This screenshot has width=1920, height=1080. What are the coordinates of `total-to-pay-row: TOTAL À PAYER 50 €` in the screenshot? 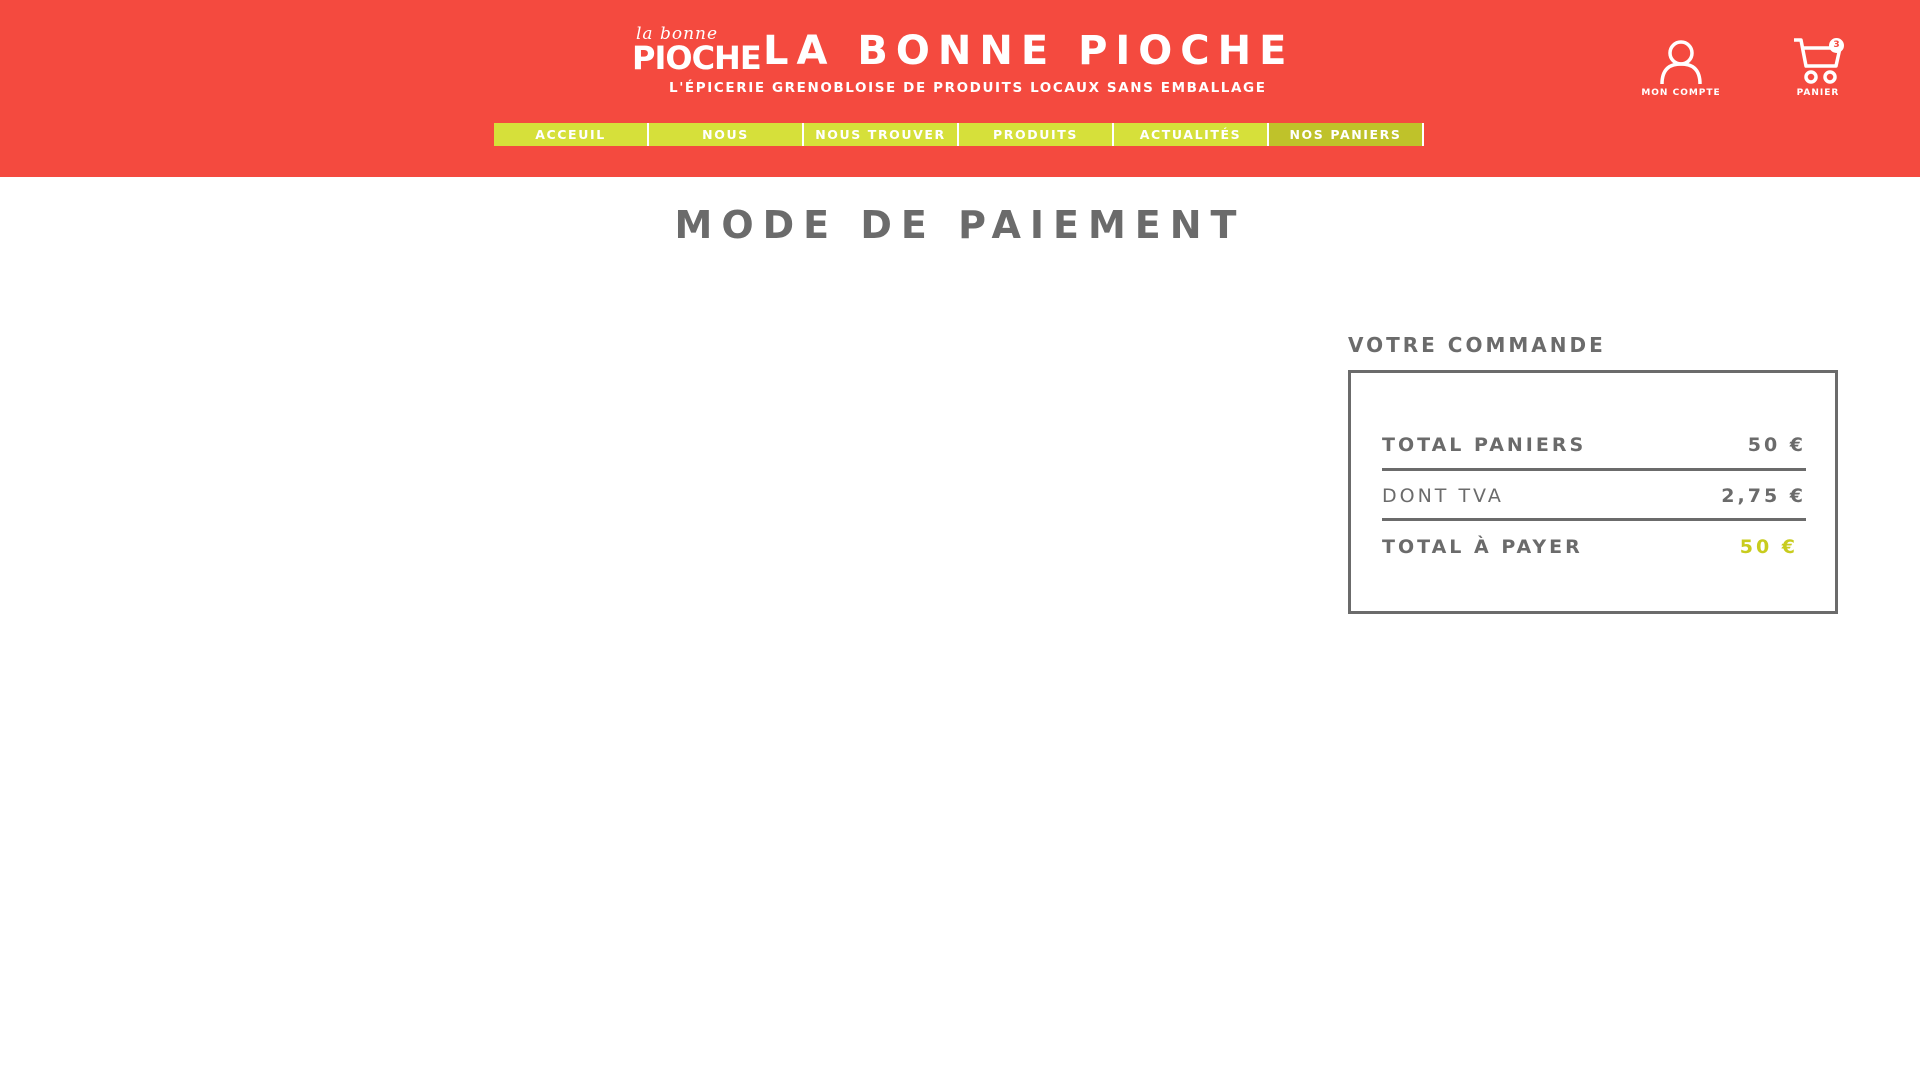 It's located at (1594, 547).